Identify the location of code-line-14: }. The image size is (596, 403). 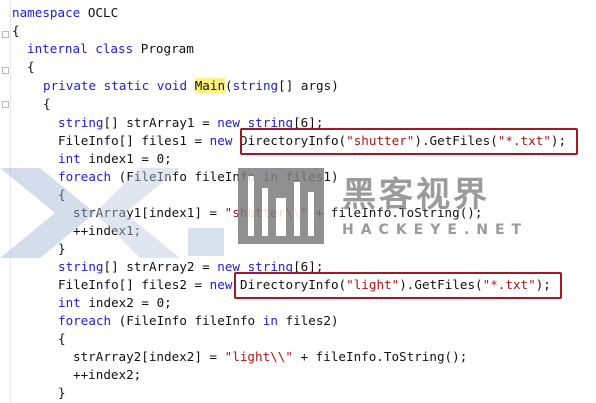
(62, 249).